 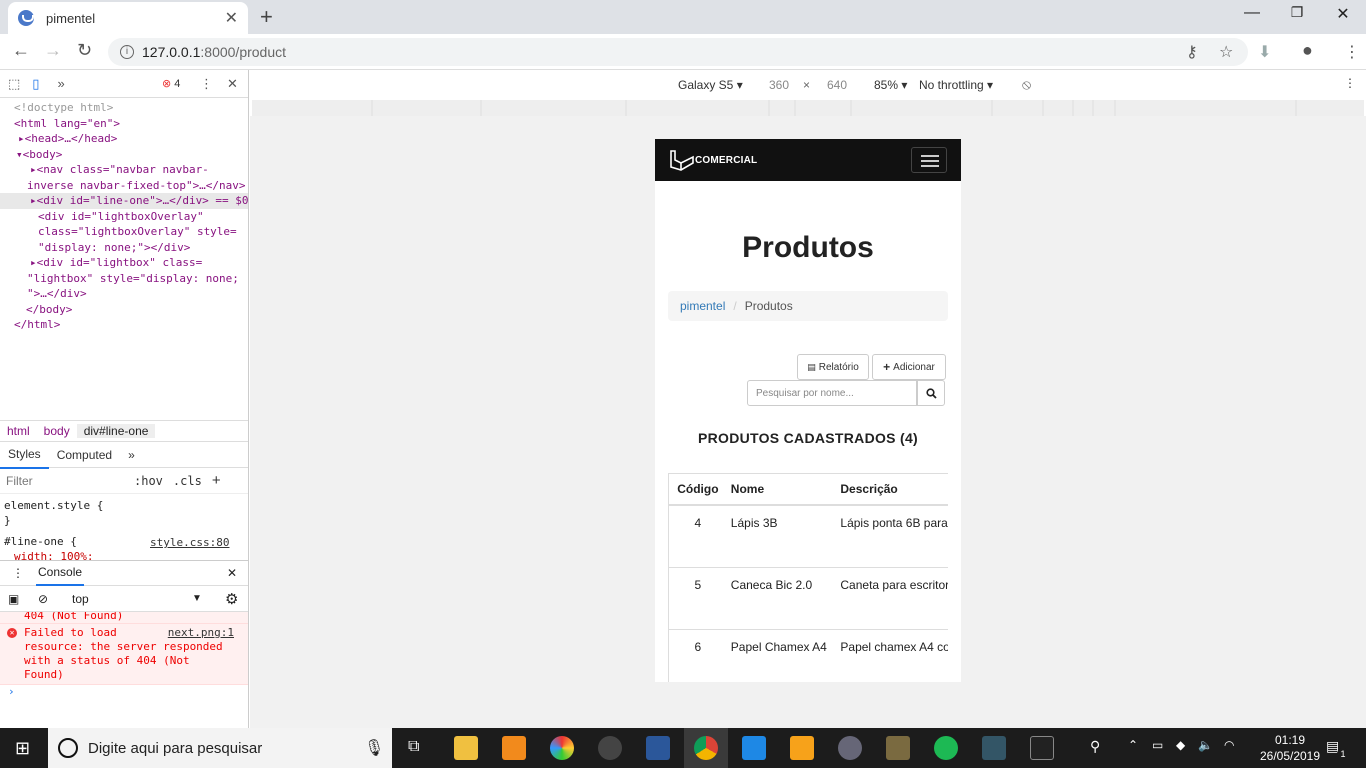 I want to click on dom-line: "display: none;"></div>, so click(x=124, y=248).